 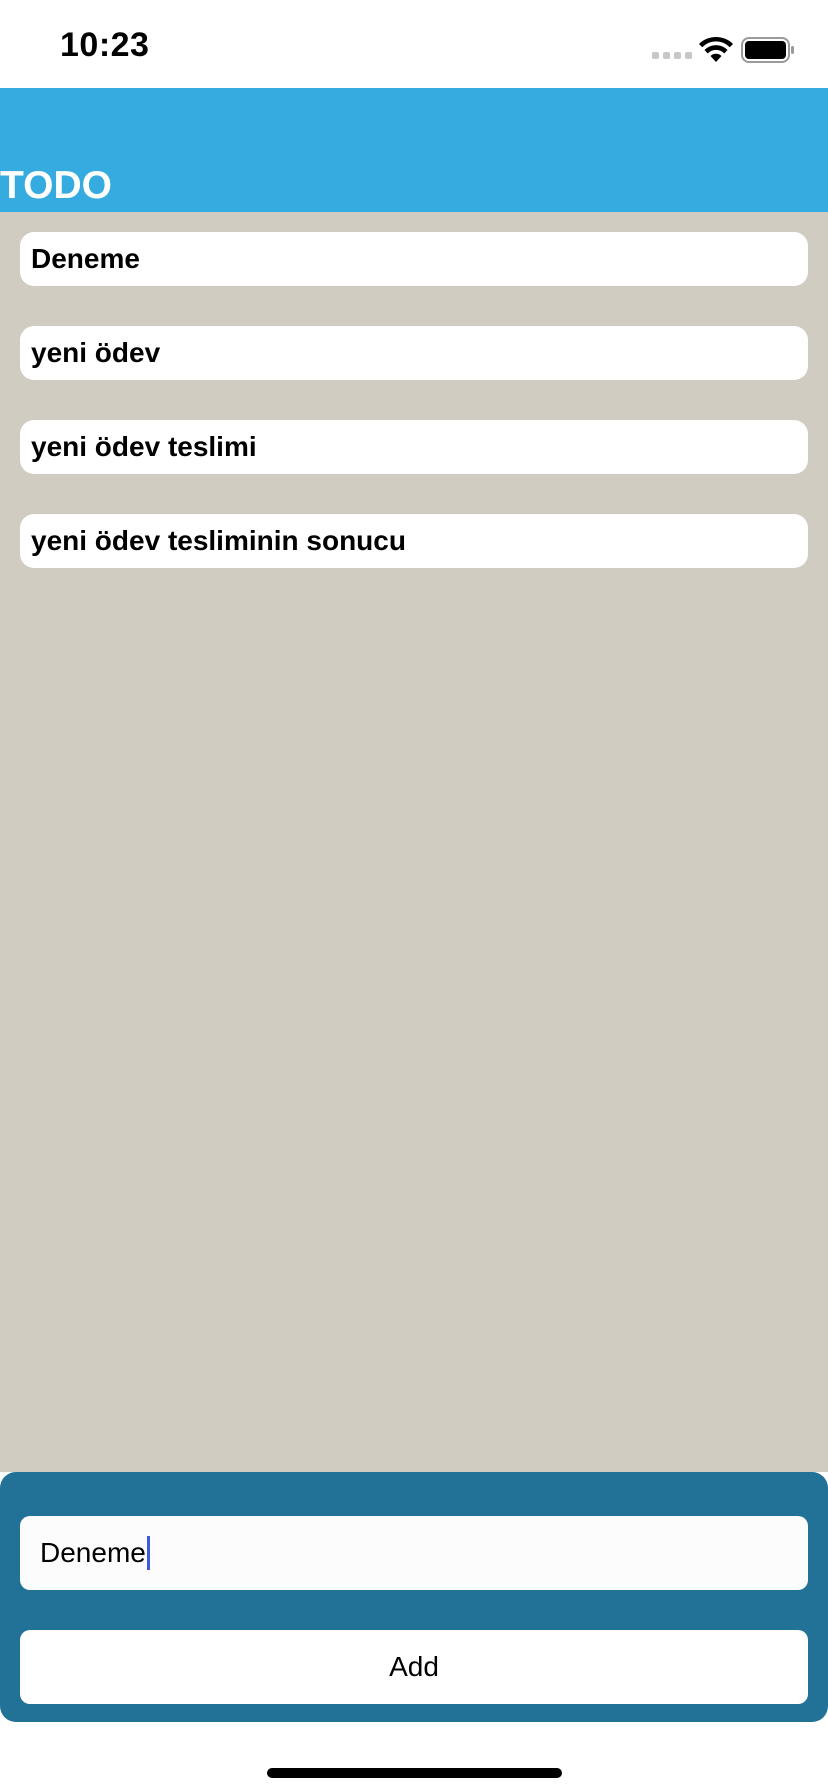 What do you see at coordinates (672, 55) in the screenshot?
I see `cellular-signal-icon` at bounding box center [672, 55].